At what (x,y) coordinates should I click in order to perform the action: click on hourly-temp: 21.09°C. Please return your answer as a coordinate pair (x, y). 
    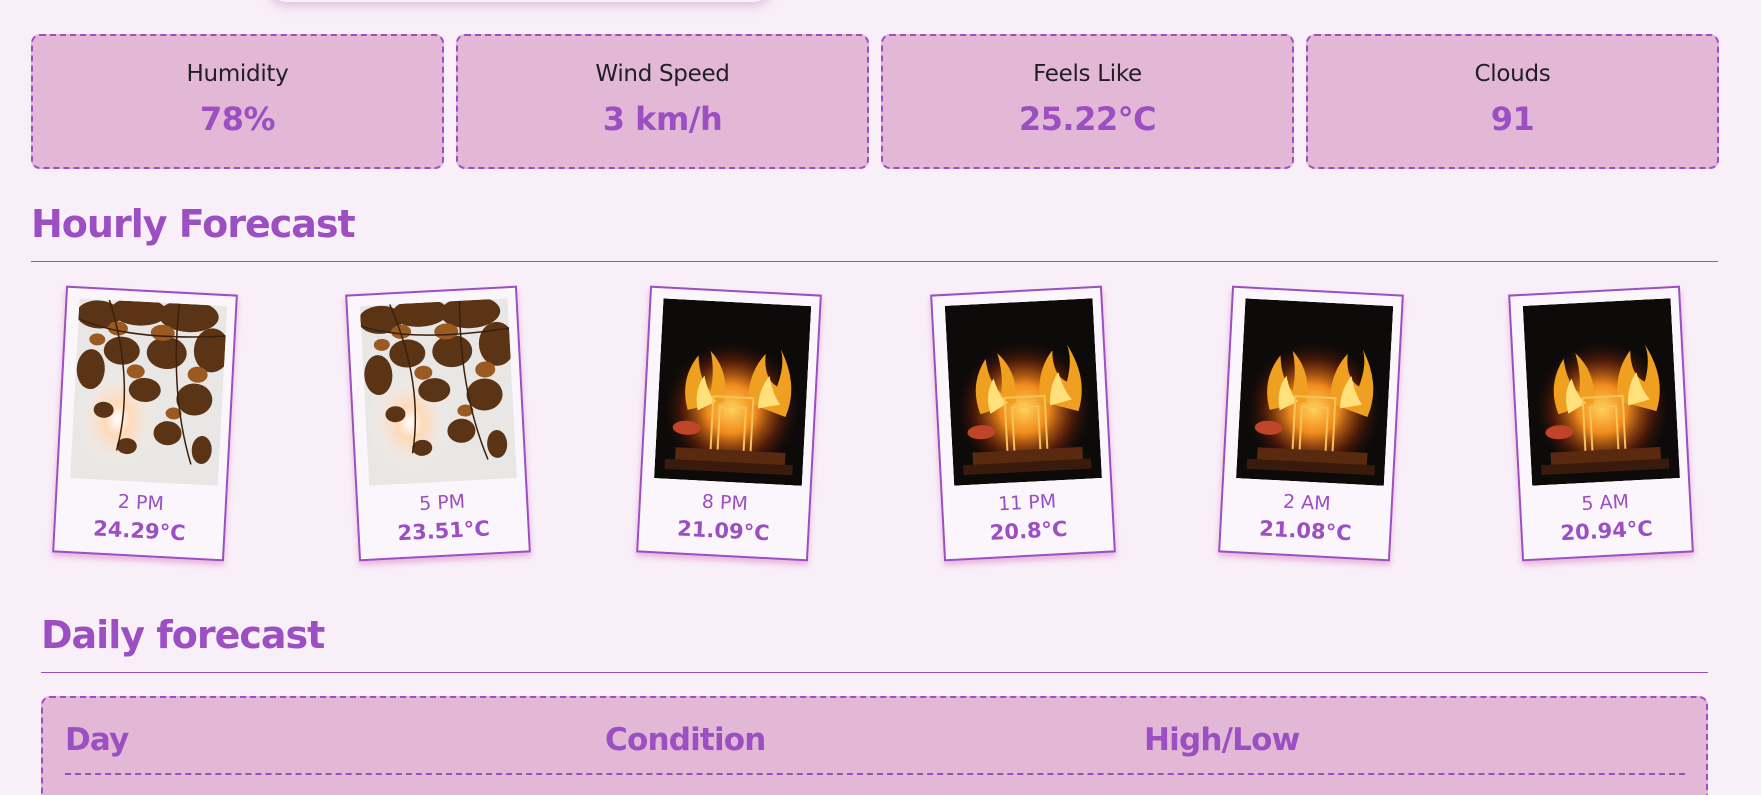
    Looking at the image, I should click on (723, 531).